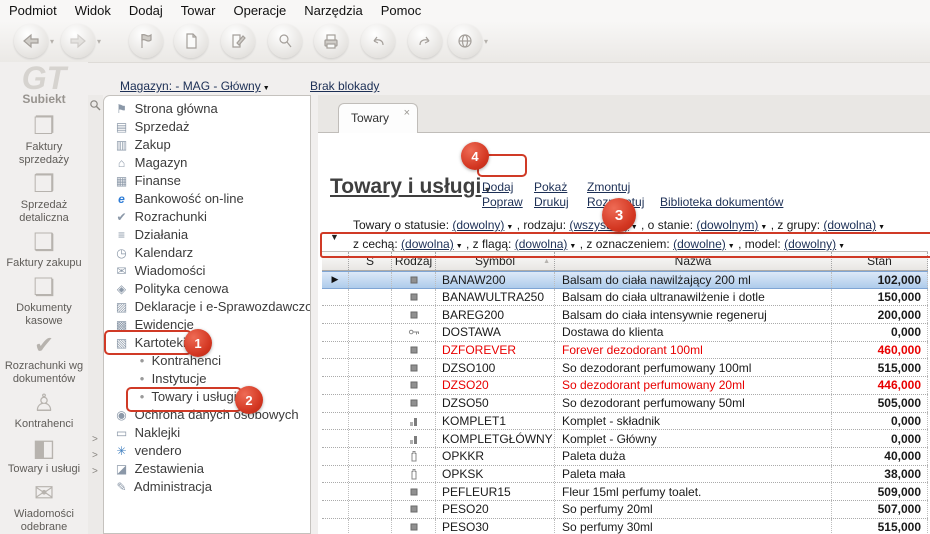 The height and width of the screenshot is (534, 930). What do you see at coordinates (411, 187) in the screenshot?
I see `page-title: Towary i usługi ▼` at bounding box center [411, 187].